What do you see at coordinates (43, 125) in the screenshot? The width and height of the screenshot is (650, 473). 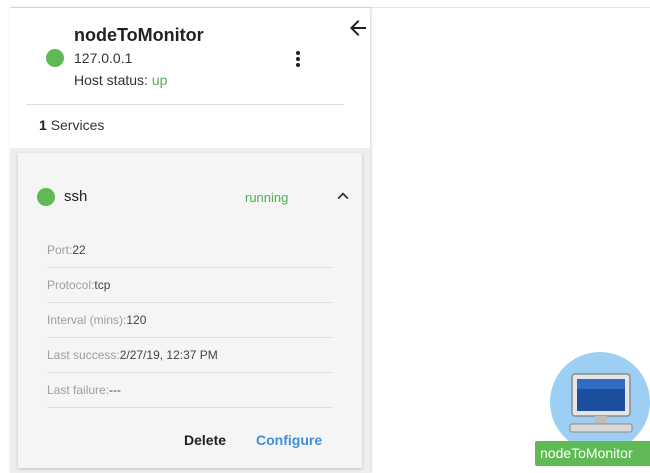 I see `services-count-number: 1` at bounding box center [43, 125].